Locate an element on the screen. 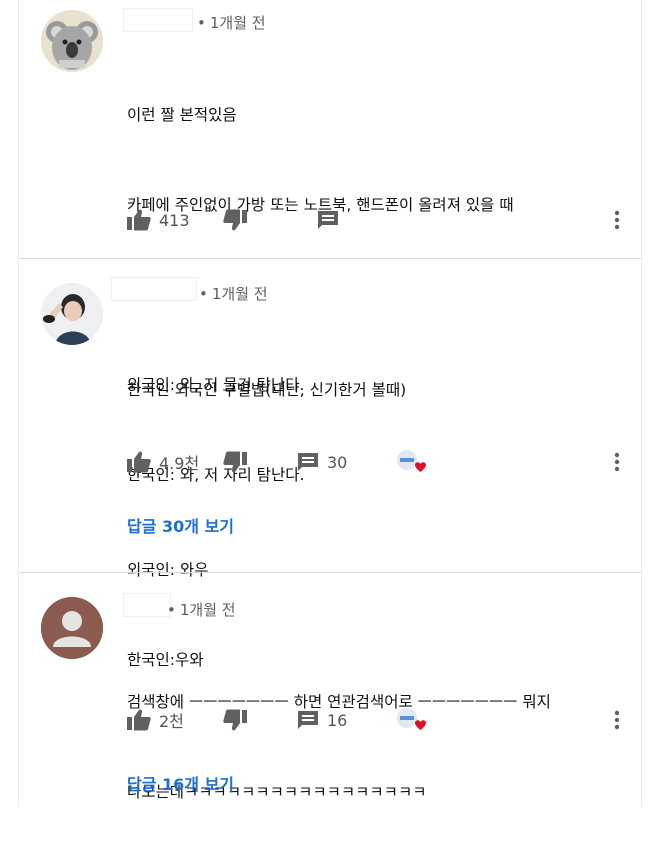 Image resolution: width=660 pixels, height=867 pixels. comment-actions: 2천 16 is located at coordinates (377, 720).